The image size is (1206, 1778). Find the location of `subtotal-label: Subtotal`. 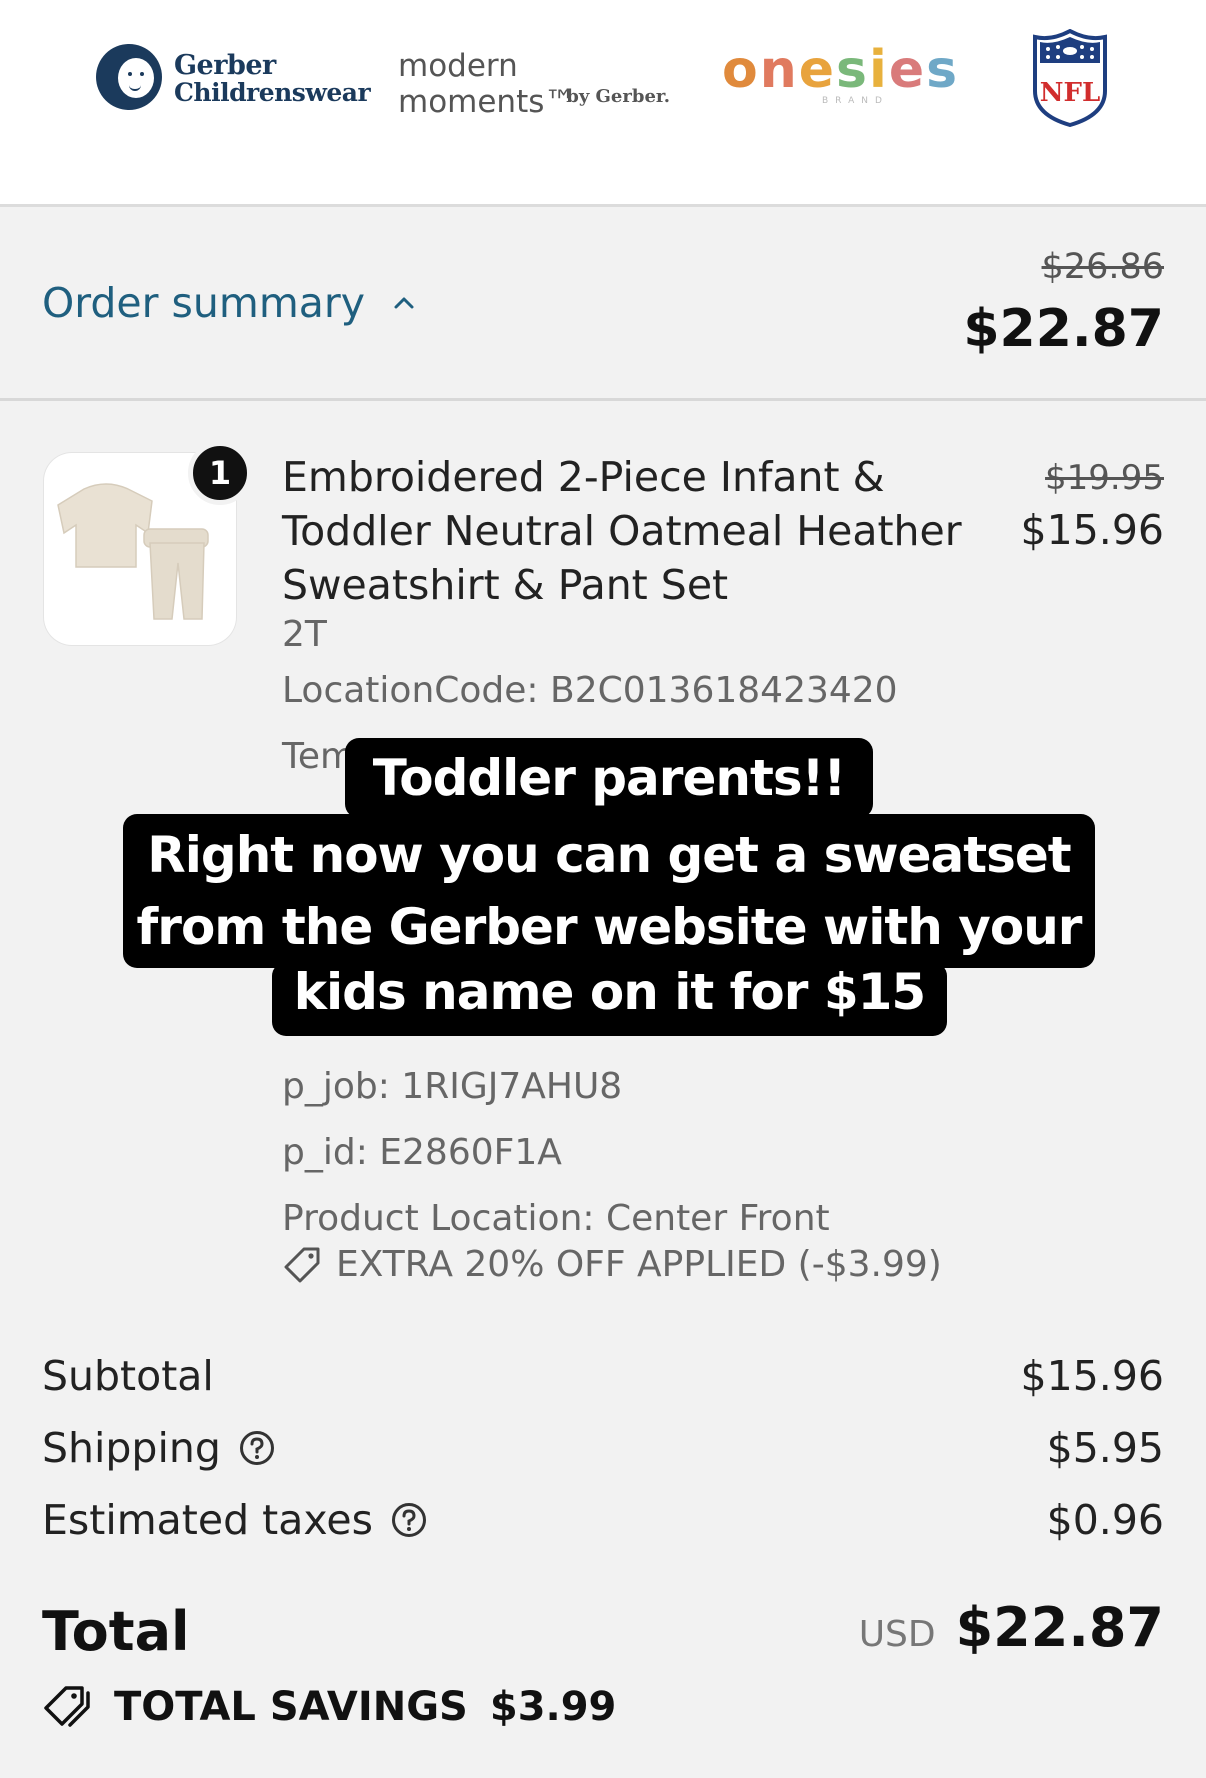

subtotal-label: Subtotal is located at coordinates (128, 1376).